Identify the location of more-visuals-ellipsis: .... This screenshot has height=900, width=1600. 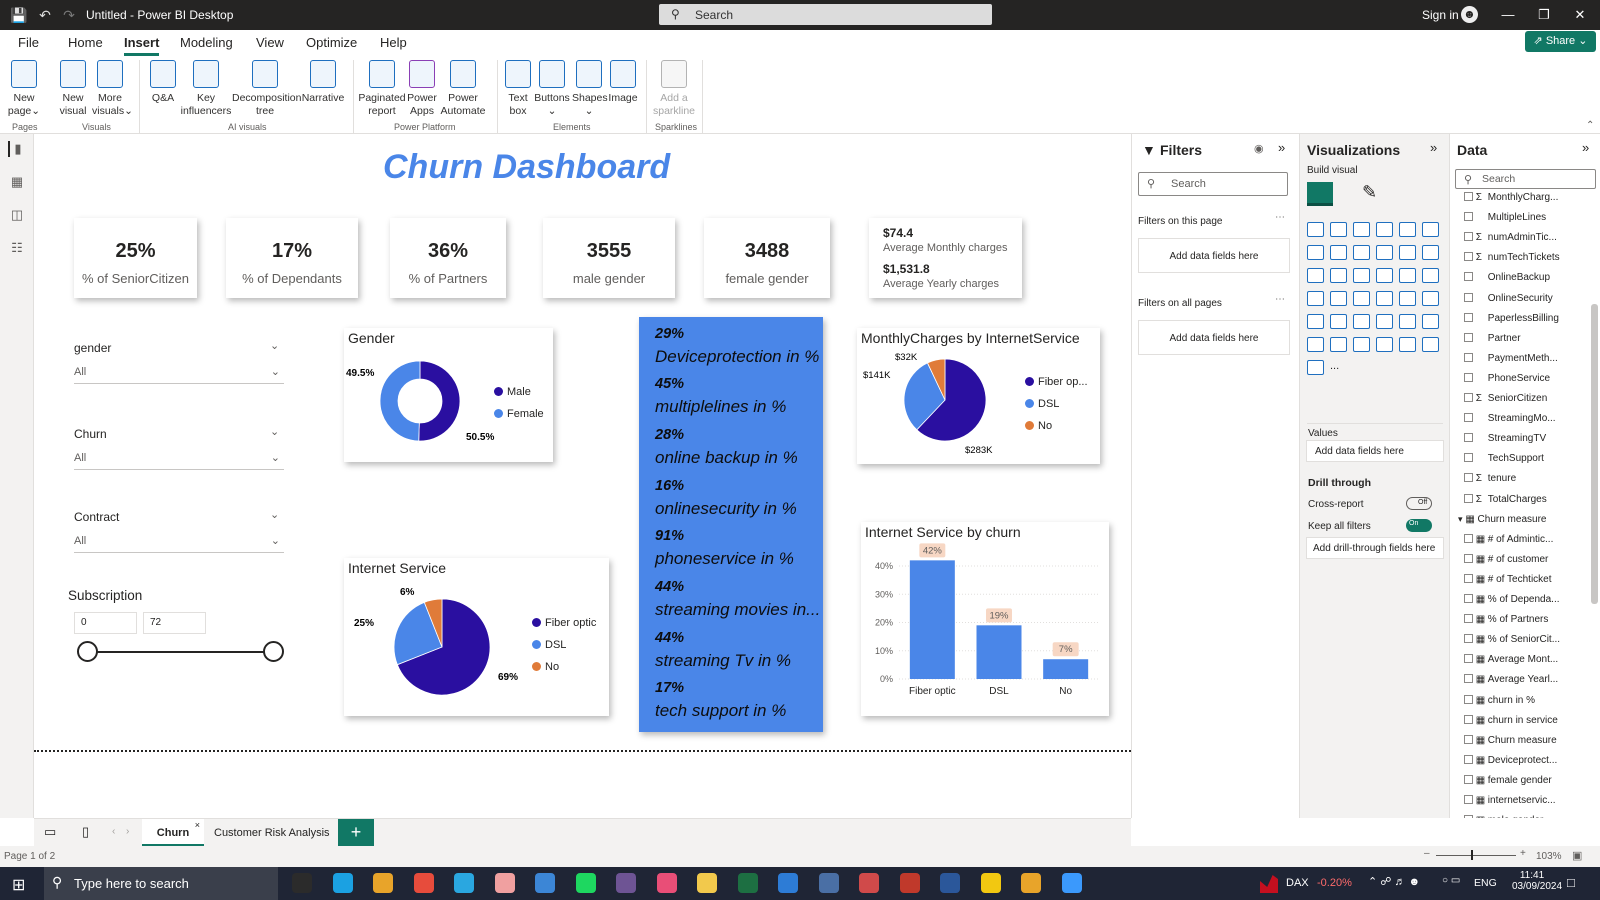
(1334, 366).